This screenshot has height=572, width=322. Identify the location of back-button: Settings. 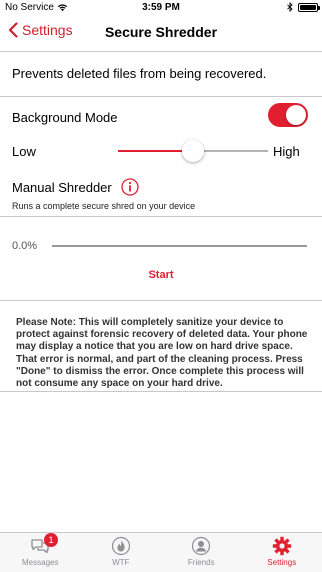
(40, 30).